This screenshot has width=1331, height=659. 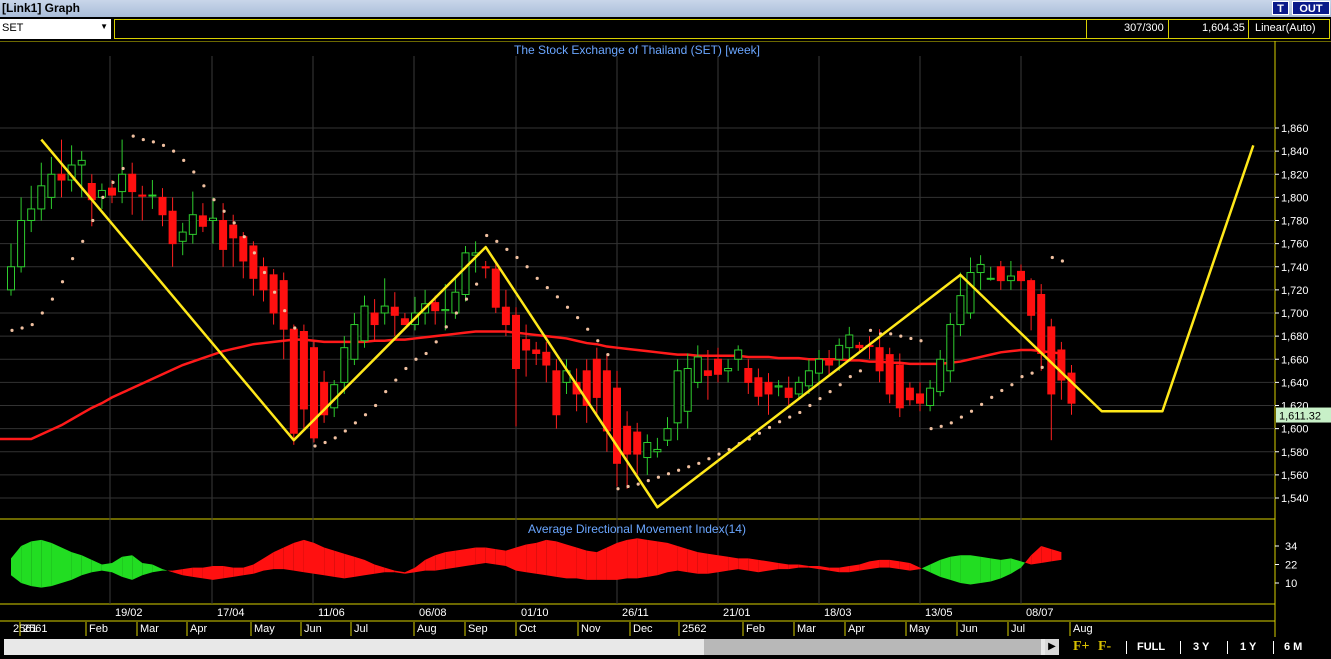 What do you see at coordinates (104, 26) in the screenshot?
I see `chevron-down-icon: ▼` at bounding box center [104, 26].